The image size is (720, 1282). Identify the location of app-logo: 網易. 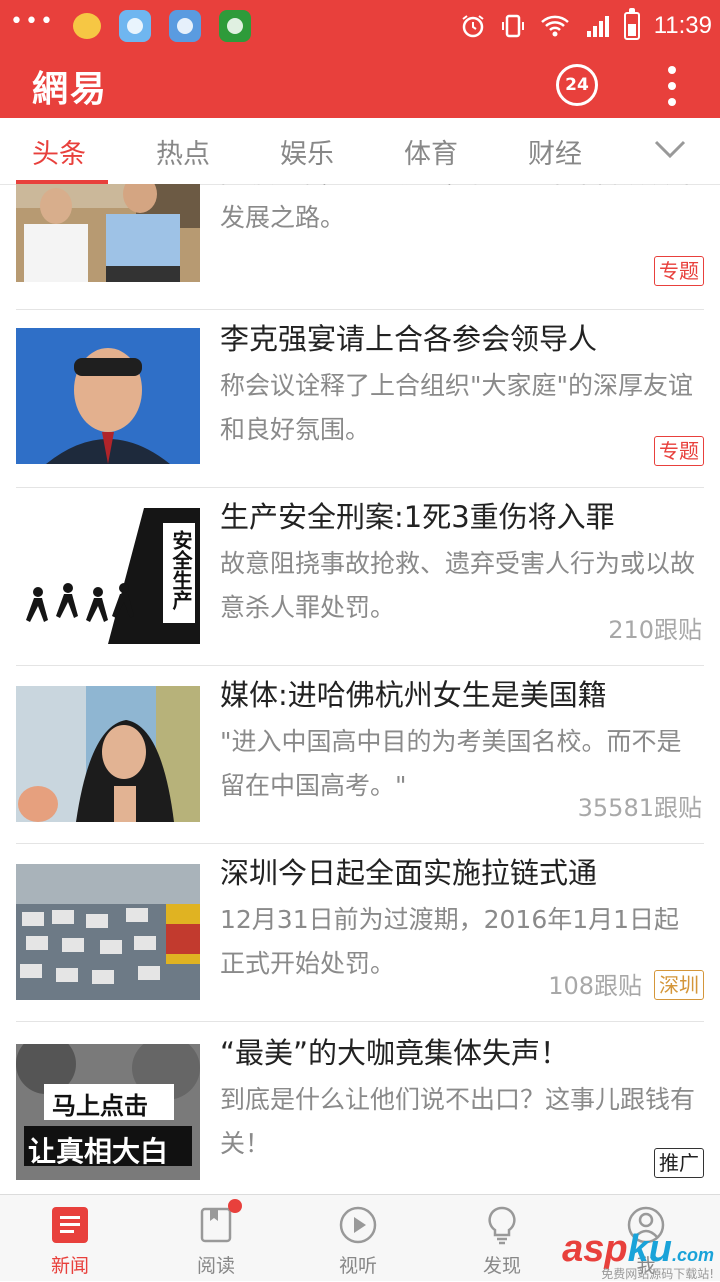
(70, 89).